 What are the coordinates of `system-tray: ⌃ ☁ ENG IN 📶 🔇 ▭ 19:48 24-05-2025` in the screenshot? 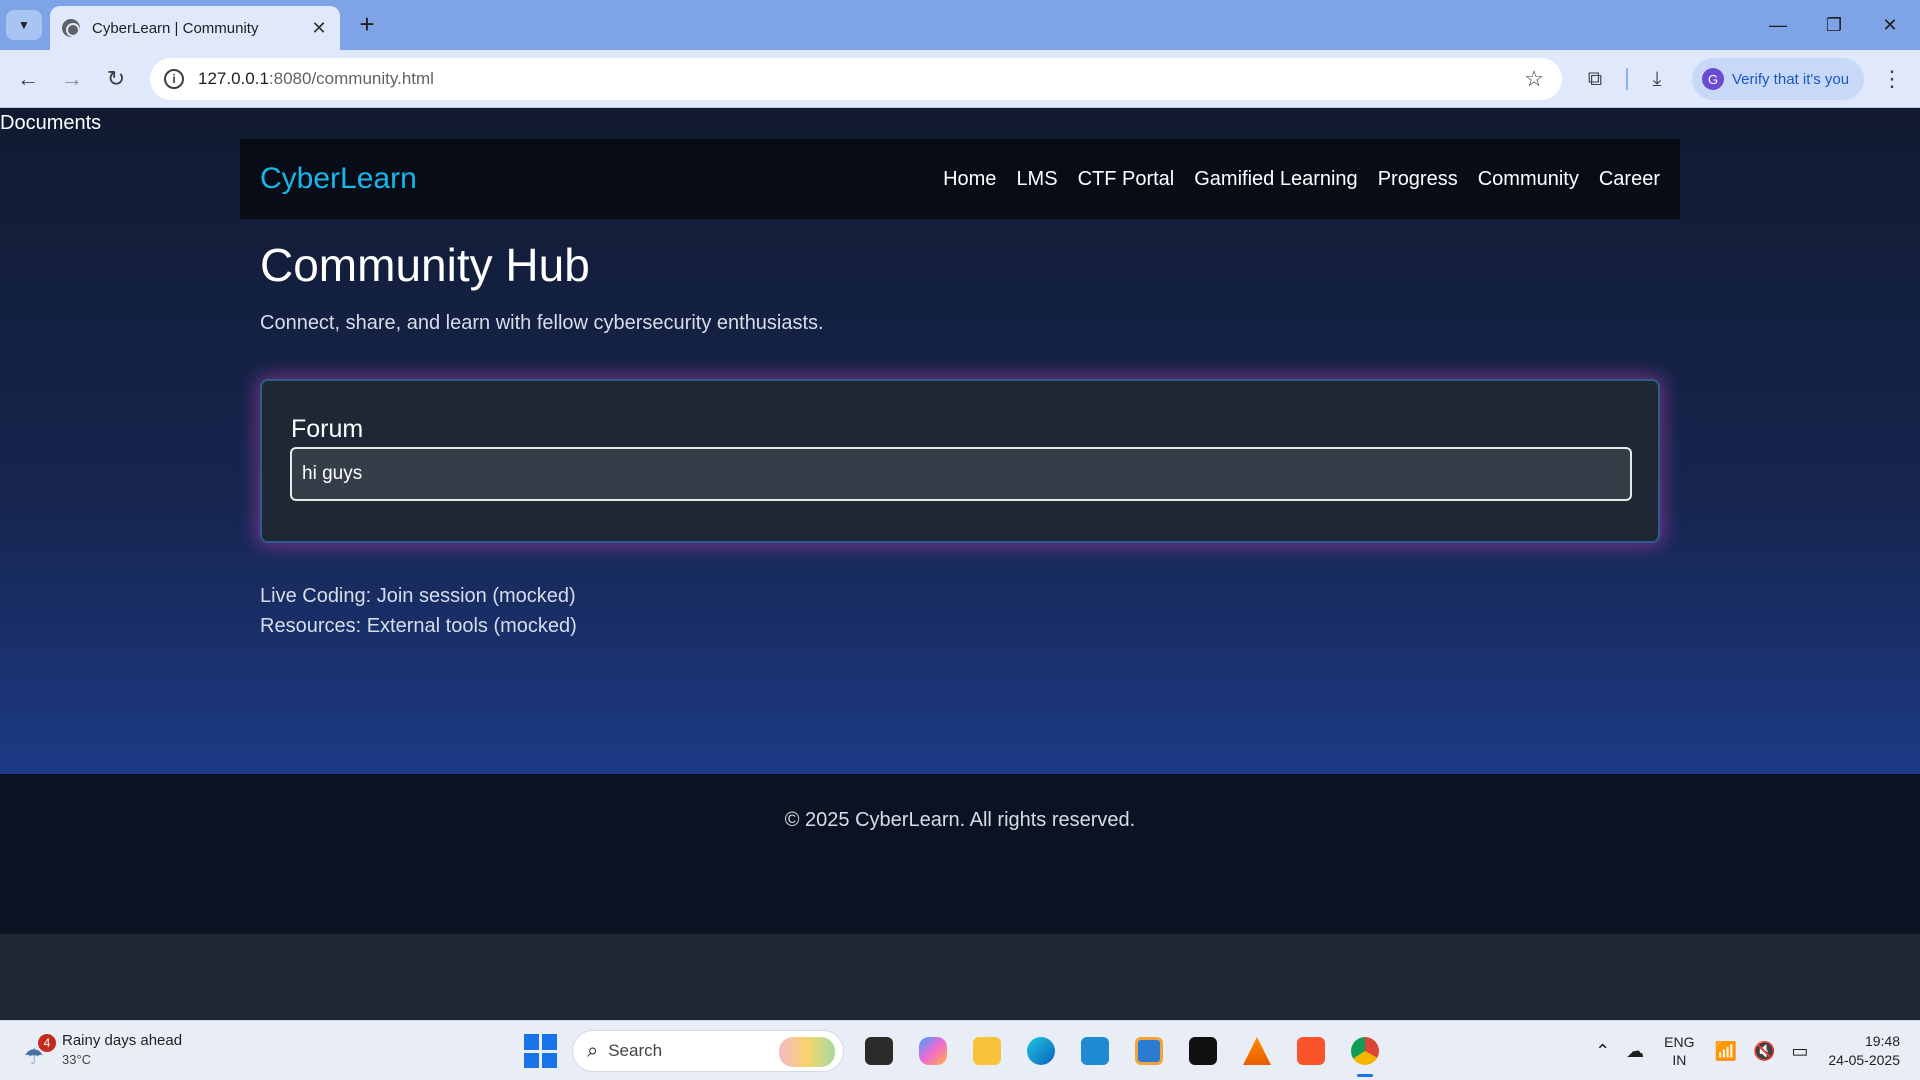 It's located at (1753, 1050).